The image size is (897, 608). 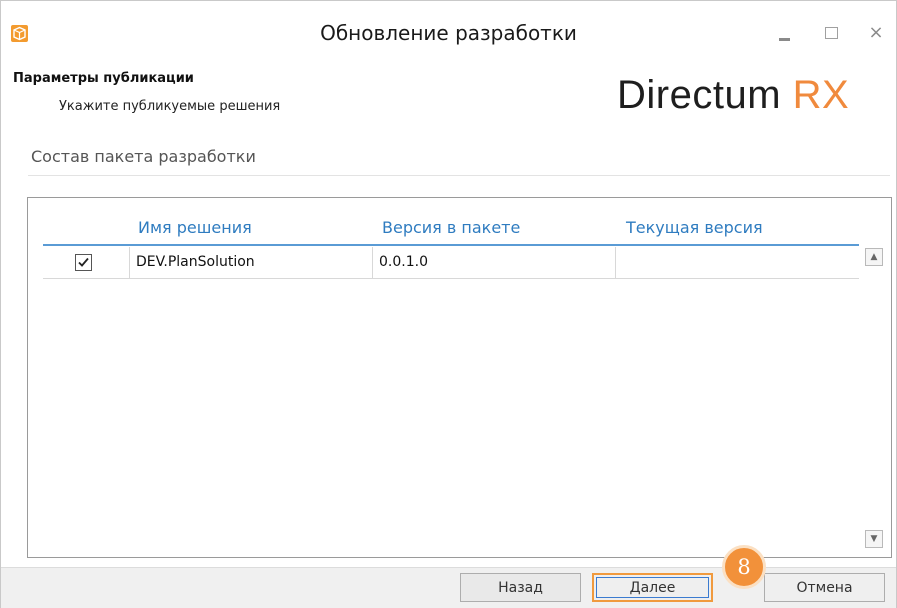 I want to click on header-underline, so click(x=451, y=245).